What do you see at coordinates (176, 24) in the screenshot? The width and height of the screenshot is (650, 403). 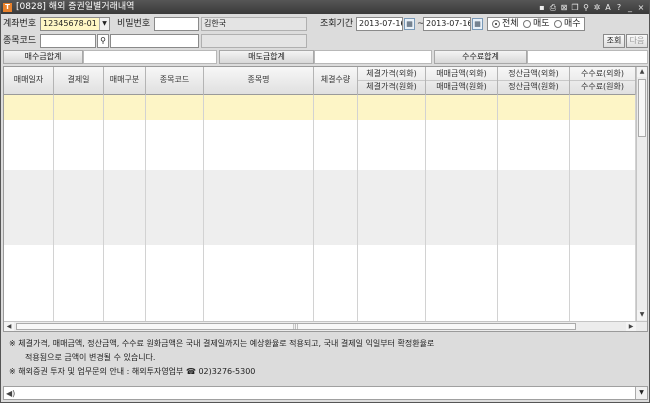 I see `password-field` at bounding box center [176, 24].